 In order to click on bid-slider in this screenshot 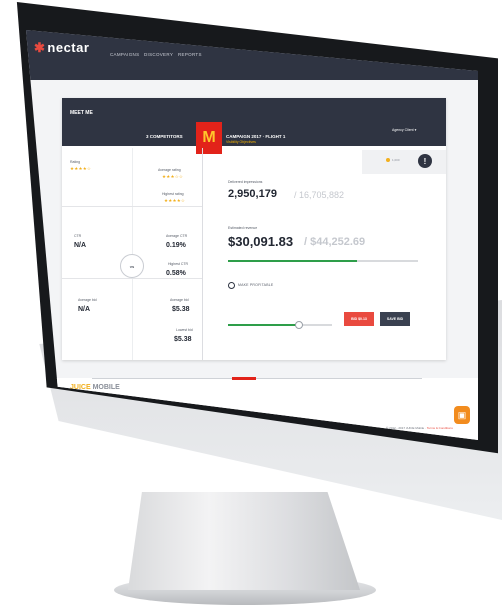, I will do `click(280, 325)`.